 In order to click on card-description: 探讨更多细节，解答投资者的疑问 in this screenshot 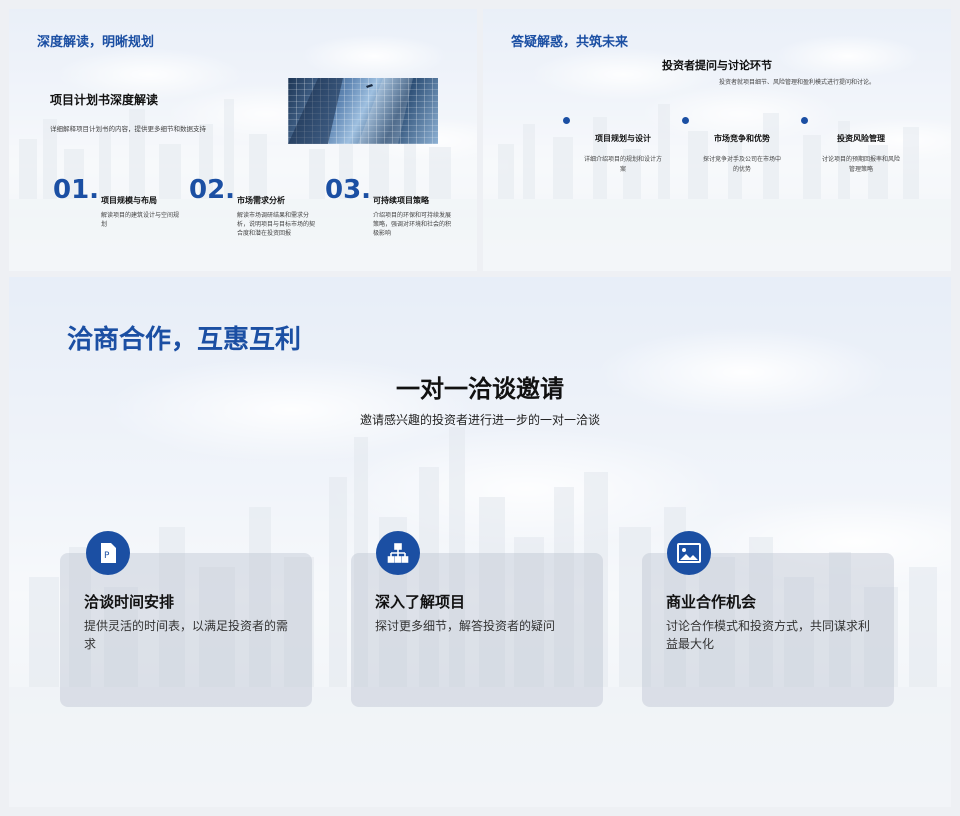, I will do `click(465, 626)`.